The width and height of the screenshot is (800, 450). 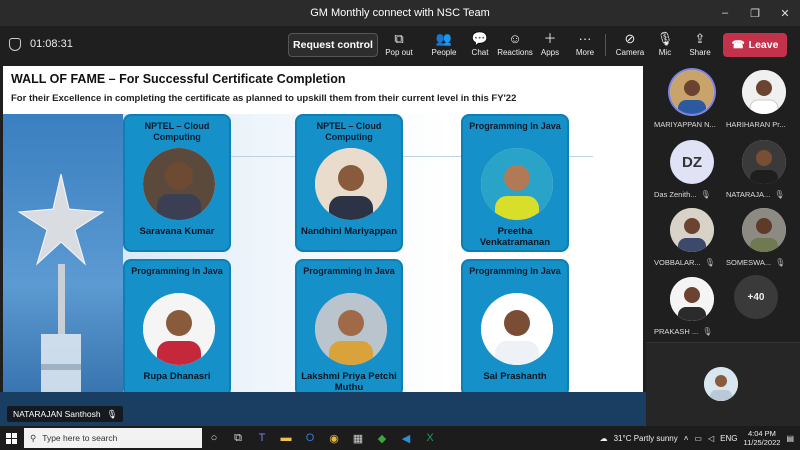 What do you see at coordinates (334, 438) in the screenshot?
I see `chrome-icon: ◉` at bounding box center [334, 438].